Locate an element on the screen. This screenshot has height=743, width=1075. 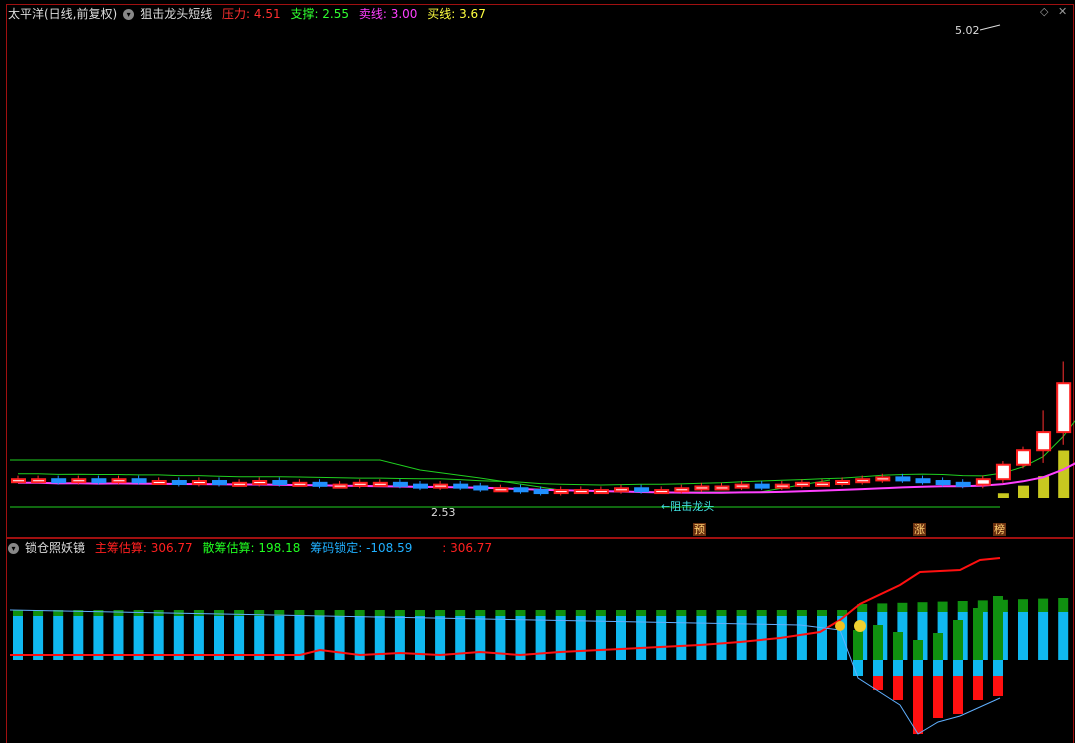
pressure-label: 压力: 4.51 is located at coordinates (251, 14).